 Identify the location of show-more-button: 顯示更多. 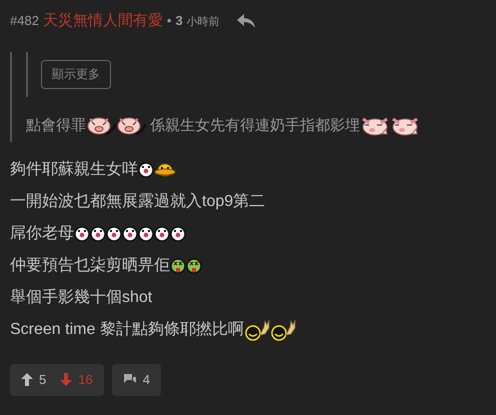
(76, 74).